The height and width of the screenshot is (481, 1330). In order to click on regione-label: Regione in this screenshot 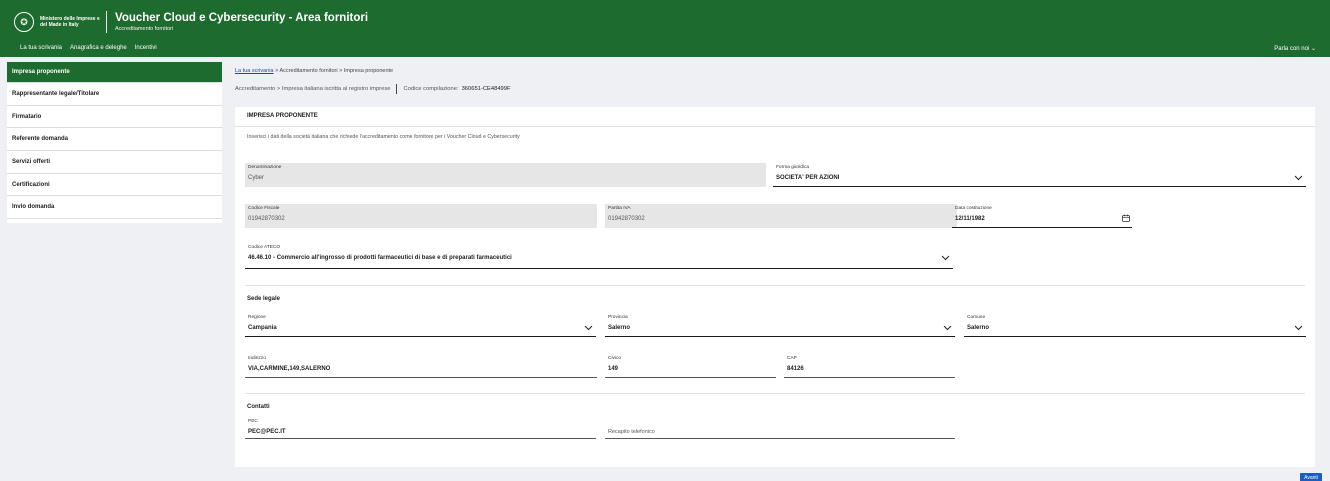, I will do `click(257, 317)`.